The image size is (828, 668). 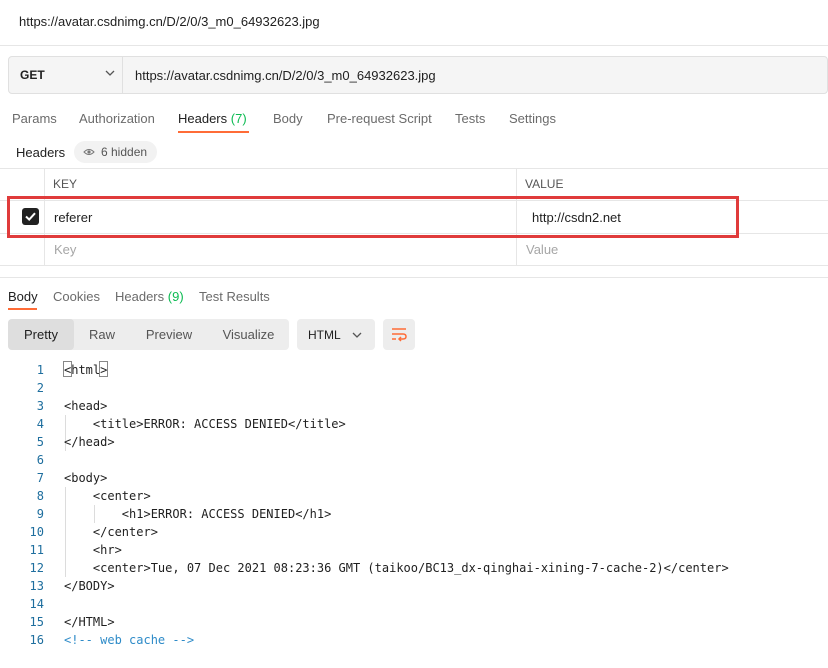 What do you see at coordinates (414, 514) in the screenshot?
I see `code-line: 9 <h1>ERROR: ACCESS DENIED</h1>` at bounding box center [414, 514].